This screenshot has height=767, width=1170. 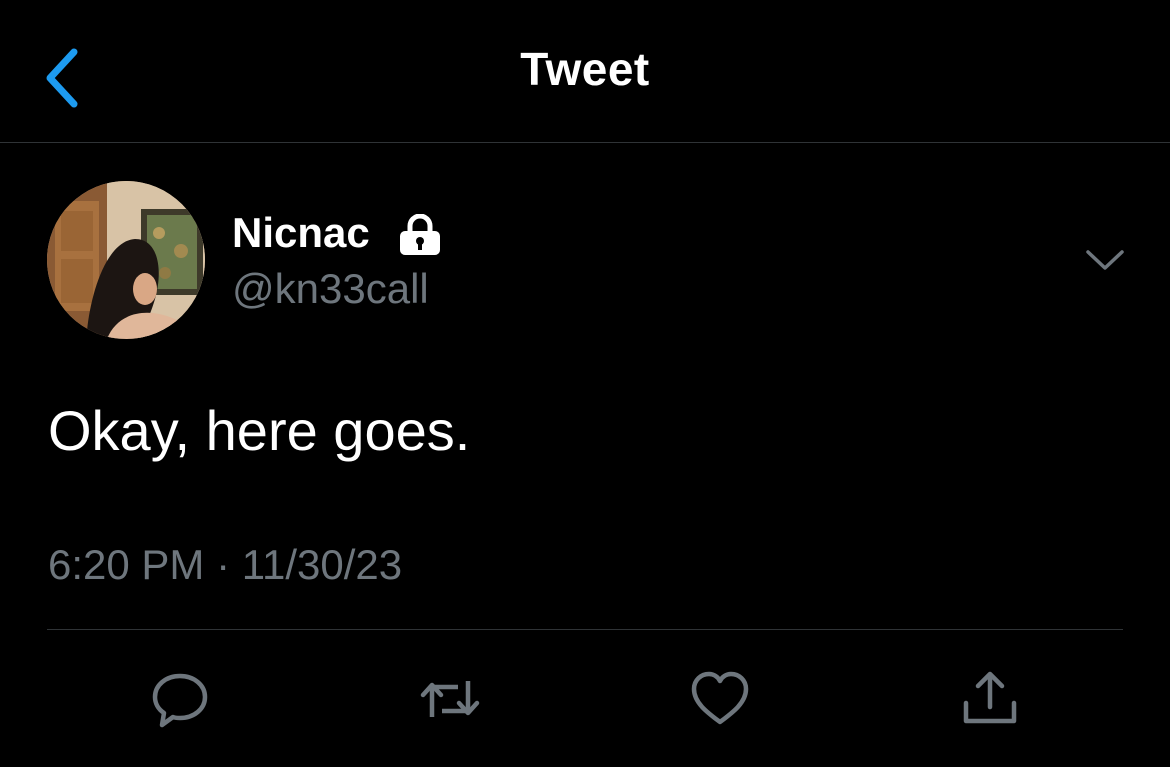 I want to click on share-button, so click(x=990, y=699).